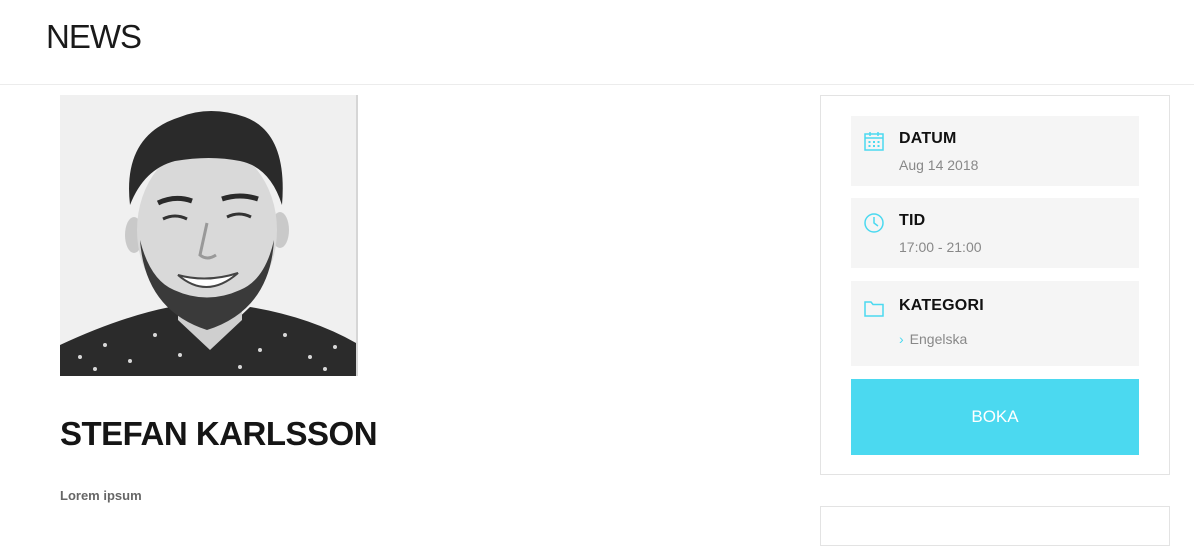 This screenshot has width=1194, height=546. Describe the element at coordinates (939, 165) in the screenshot. I see `datum-value: Aug 14 2018` at that location.